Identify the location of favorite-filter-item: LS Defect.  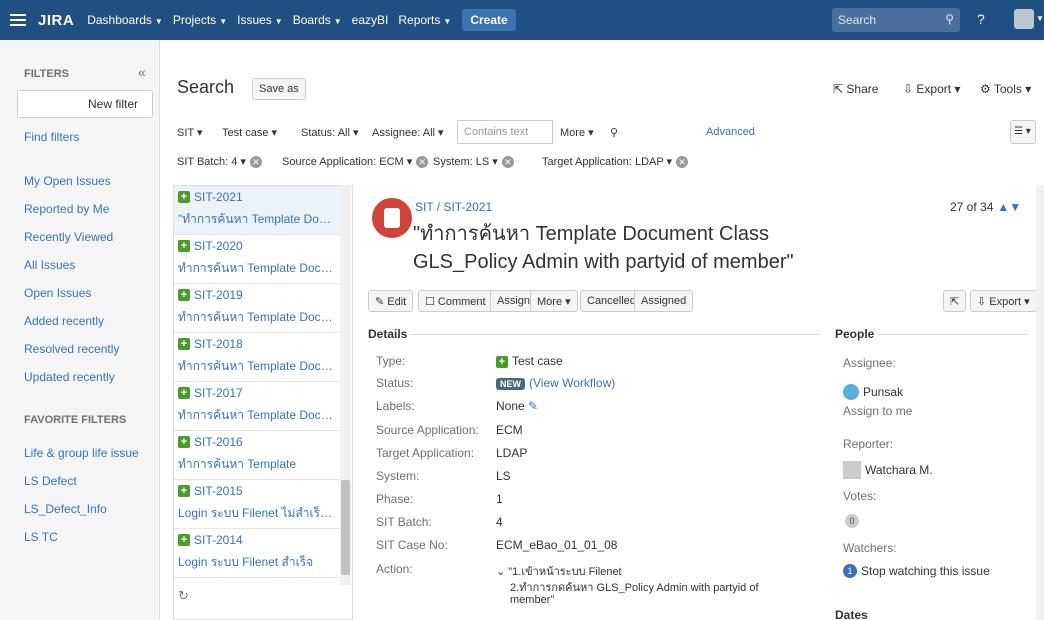
(50, 481).